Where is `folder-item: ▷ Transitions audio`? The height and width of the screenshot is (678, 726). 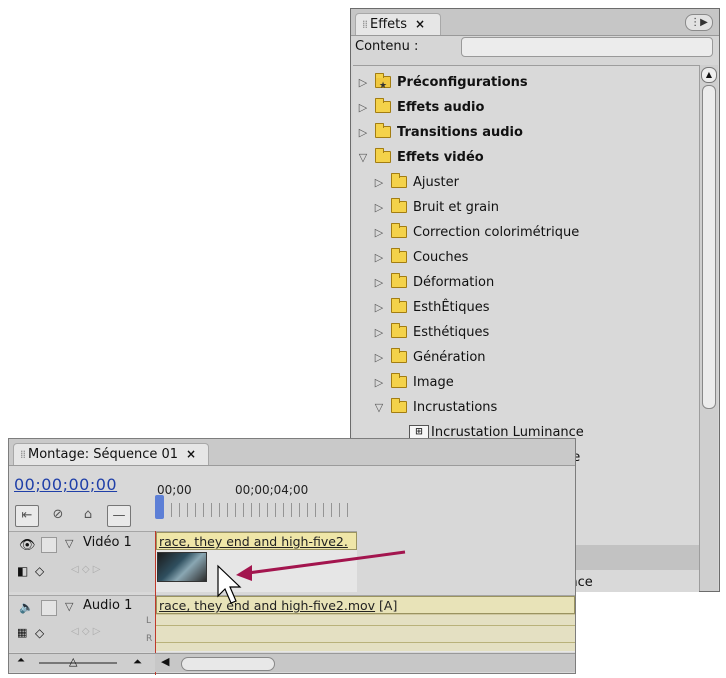
folder-item: ▷ Transitions audio is located at coordinates (526, 132).